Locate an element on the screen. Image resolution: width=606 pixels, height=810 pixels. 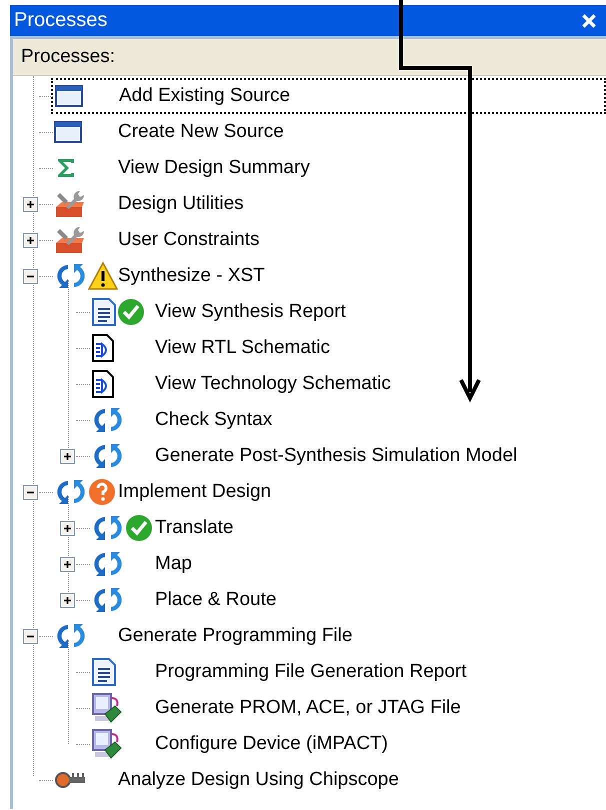
warning-icon is located at coordinates (103, 276).